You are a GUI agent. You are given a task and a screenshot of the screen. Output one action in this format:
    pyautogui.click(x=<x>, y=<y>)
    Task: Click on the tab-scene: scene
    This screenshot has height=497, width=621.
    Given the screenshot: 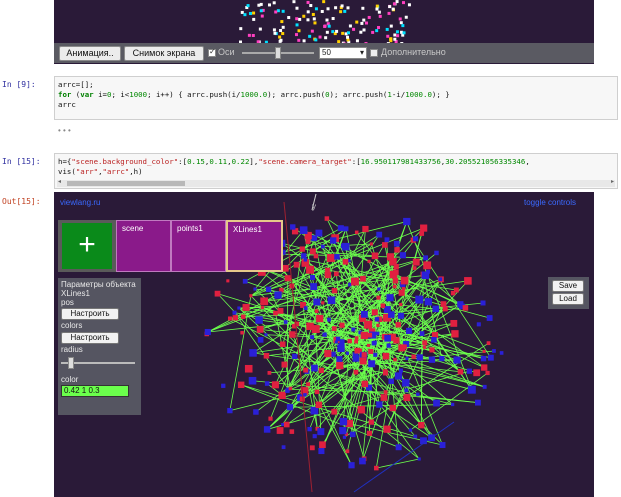 What is the action you would take?
    pyautogui.click(x=143, y=246)
    